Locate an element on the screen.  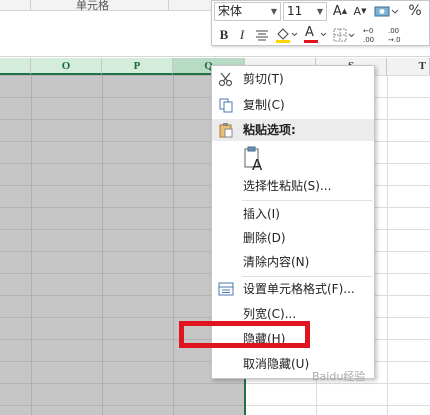
mini-toolbar-row-2: B I A ←0 .00 .00 →.0 is located at coordinates (321, 35).